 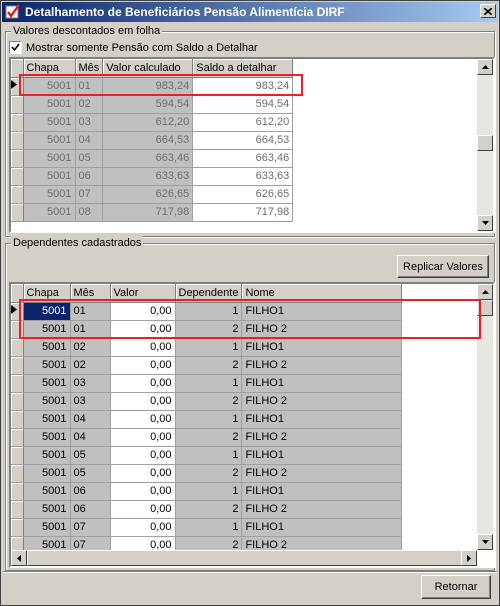 What do you see at coordinates (90, 401) in the screenshot?
I see `cell-mes: 03` at bounding box center [90, 401].